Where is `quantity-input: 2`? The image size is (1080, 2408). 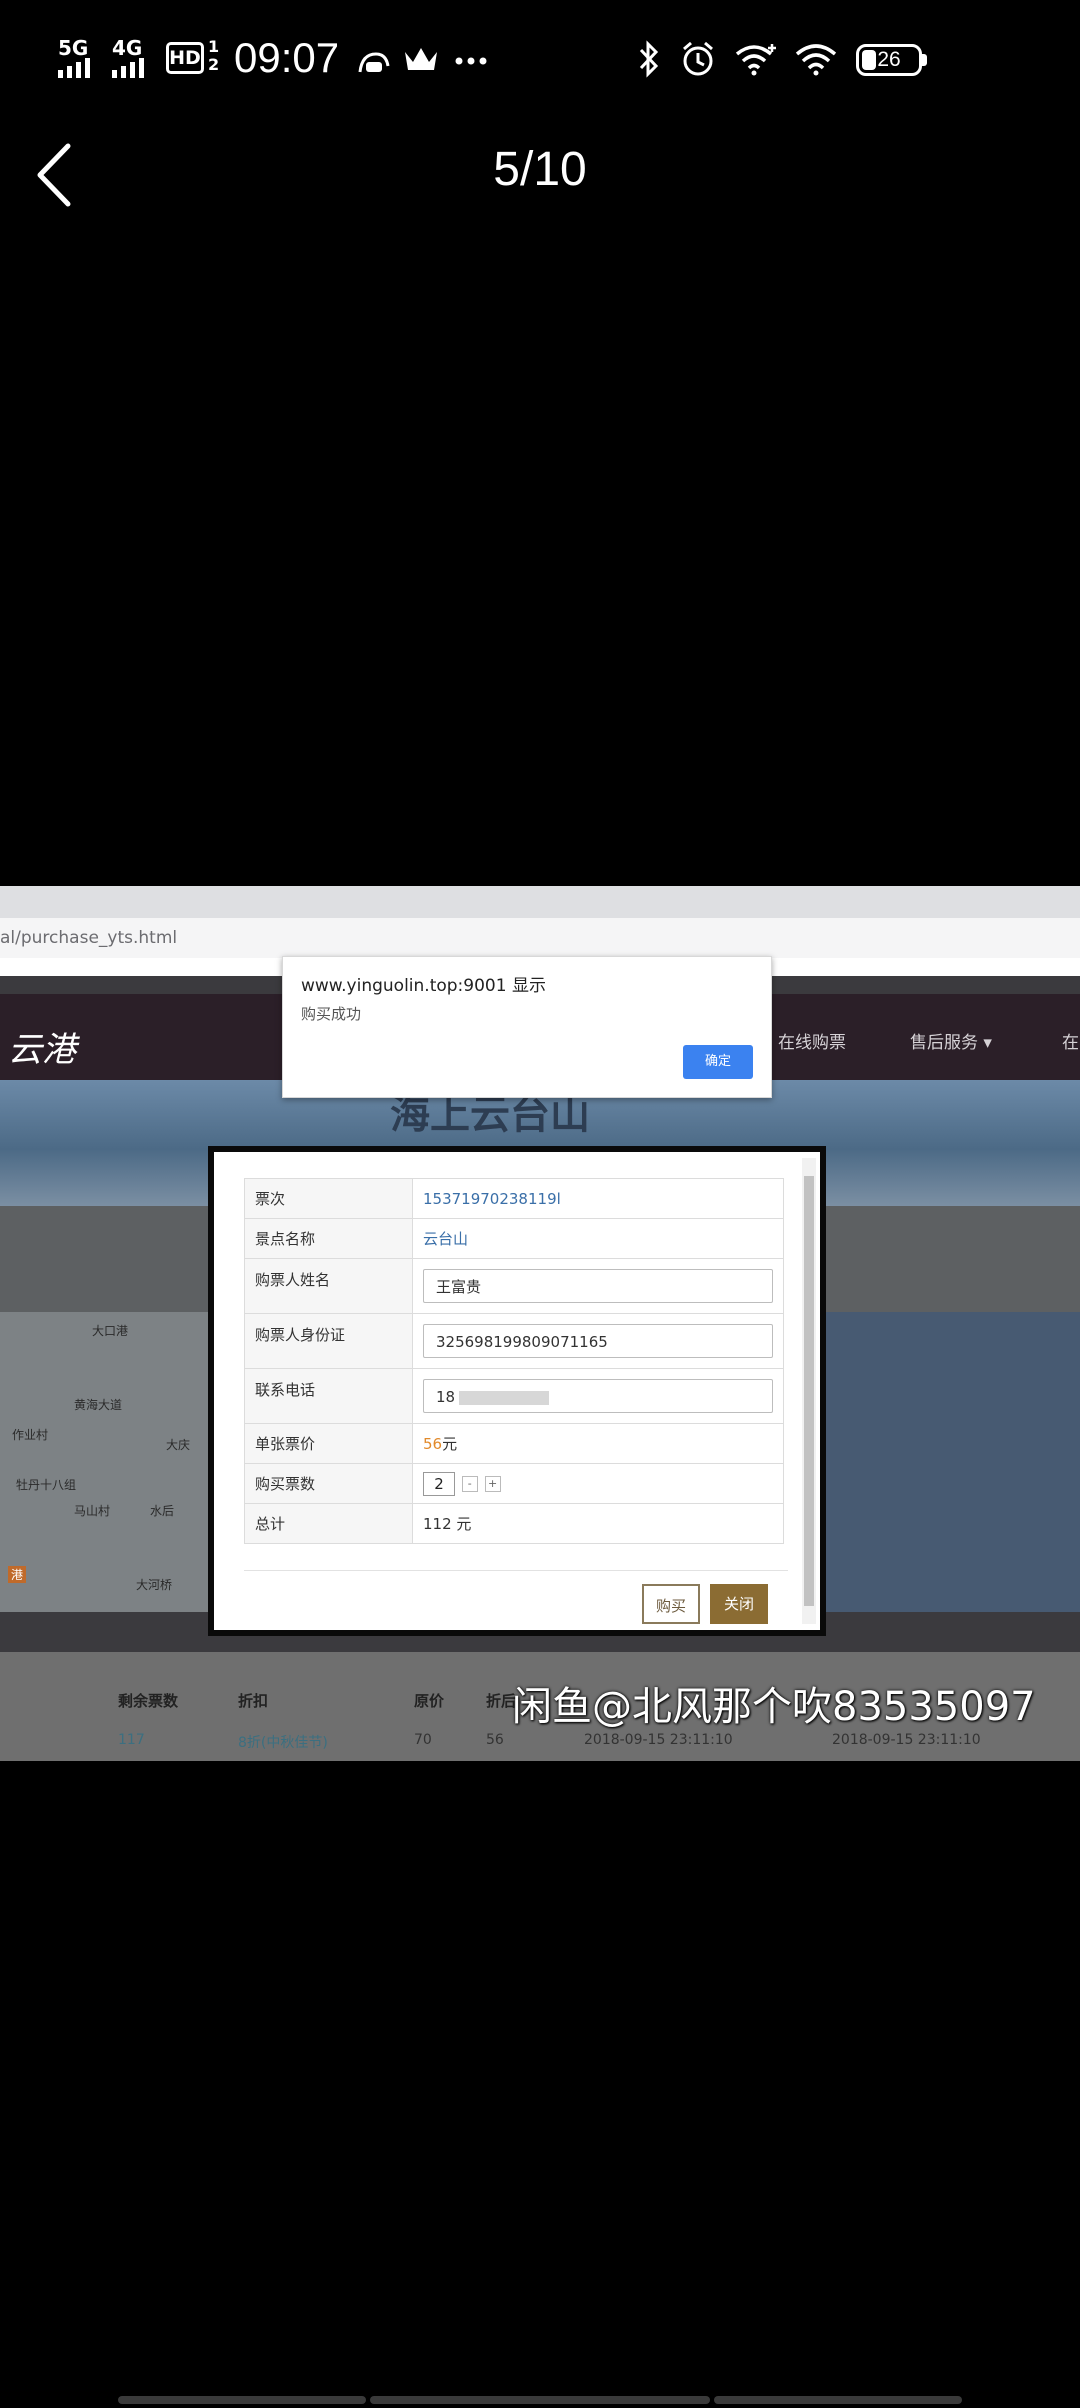
quantity-input: 2 is located at coordinates (439, 1483).